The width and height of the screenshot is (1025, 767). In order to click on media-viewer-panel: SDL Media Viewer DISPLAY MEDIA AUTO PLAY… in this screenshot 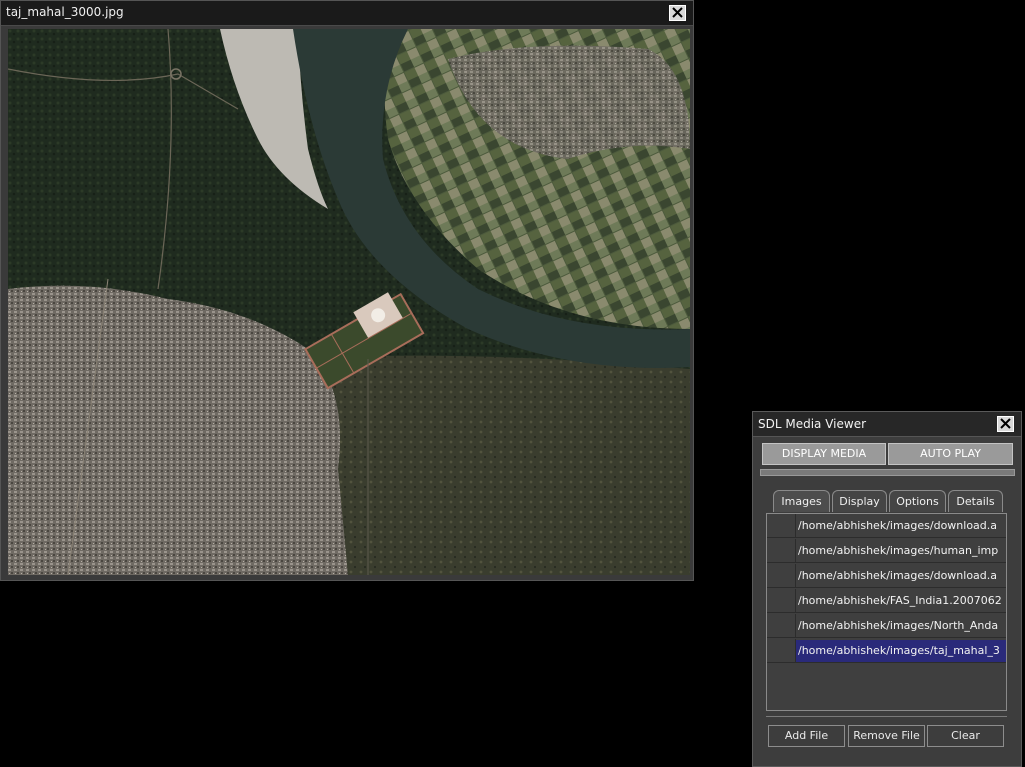, I will do `click(887, 589)`.